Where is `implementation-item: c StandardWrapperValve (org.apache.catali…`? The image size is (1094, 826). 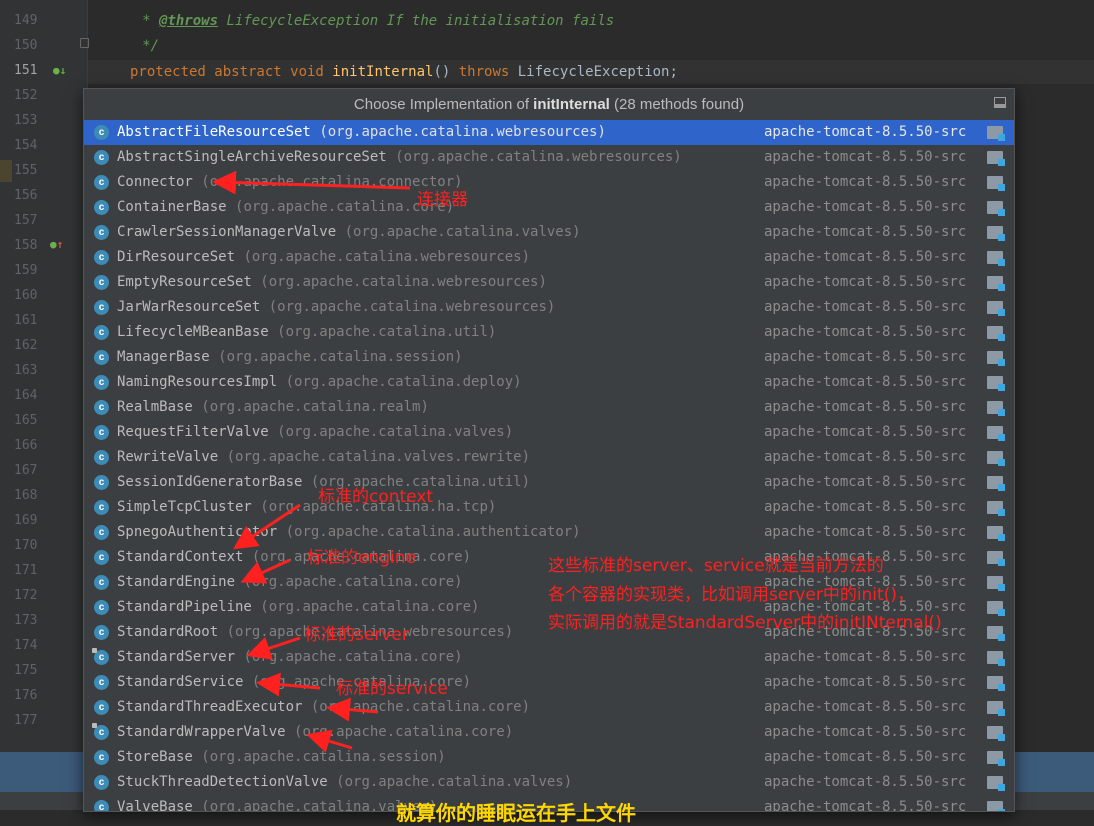 implementation-item: c StandardWrapperValve (org.apache.catali… is located at coordinates (549, 732).